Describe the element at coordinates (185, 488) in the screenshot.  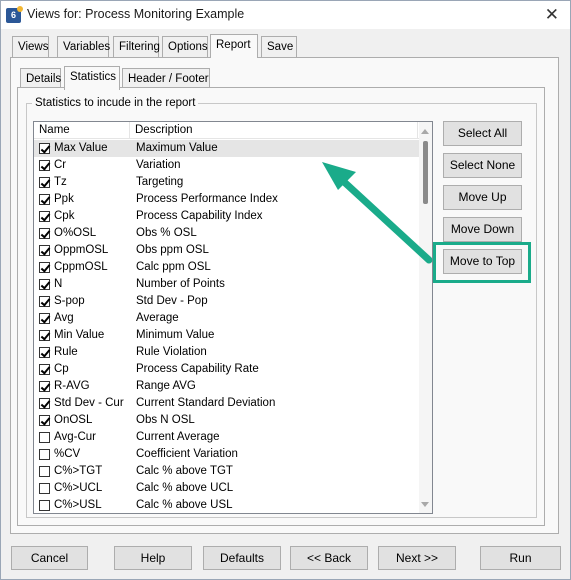
I see `row-description: Calc % above UCL` at that location.